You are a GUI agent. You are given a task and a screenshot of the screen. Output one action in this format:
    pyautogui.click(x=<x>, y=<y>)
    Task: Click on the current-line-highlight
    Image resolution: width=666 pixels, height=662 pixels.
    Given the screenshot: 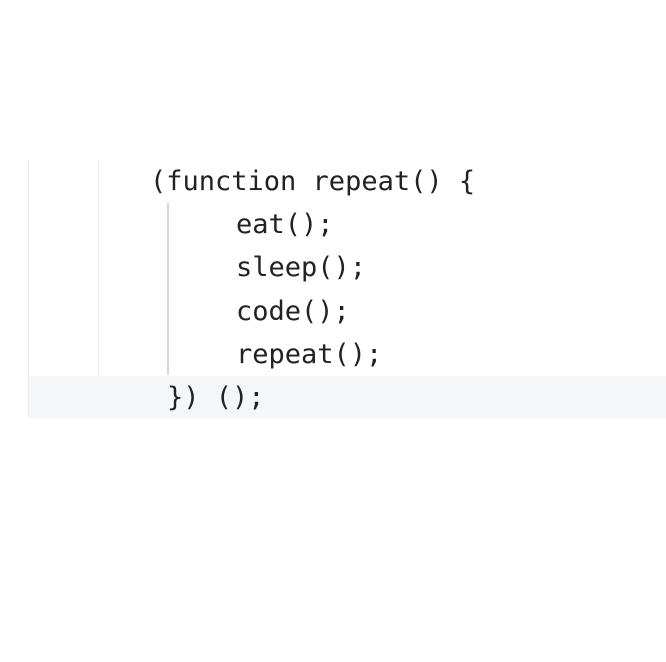 What is the action you would take?
    pyautogui.click(x=347, y=397)
    